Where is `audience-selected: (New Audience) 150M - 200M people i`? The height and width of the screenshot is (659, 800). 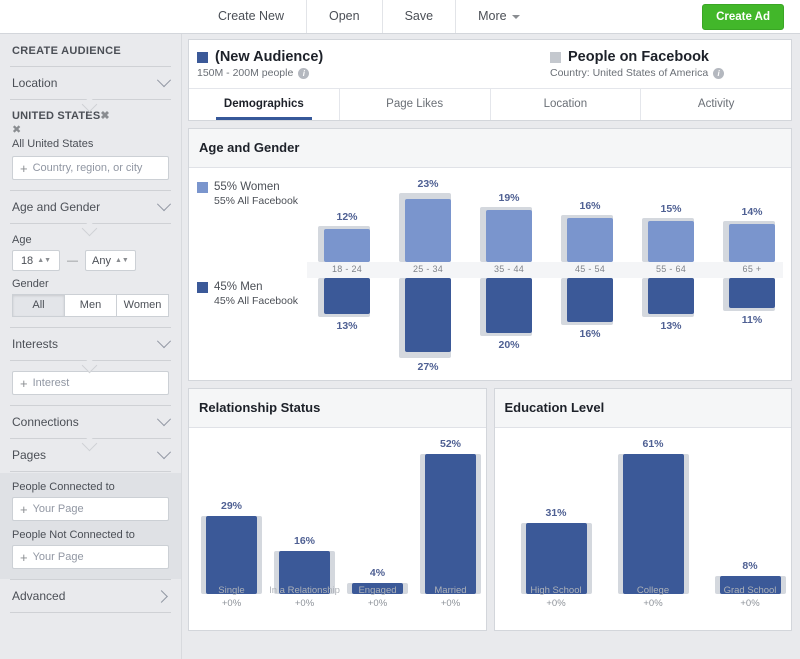 audience-selected: (New Audience) 150M - 200M people i is located at coordinates (313, 64).